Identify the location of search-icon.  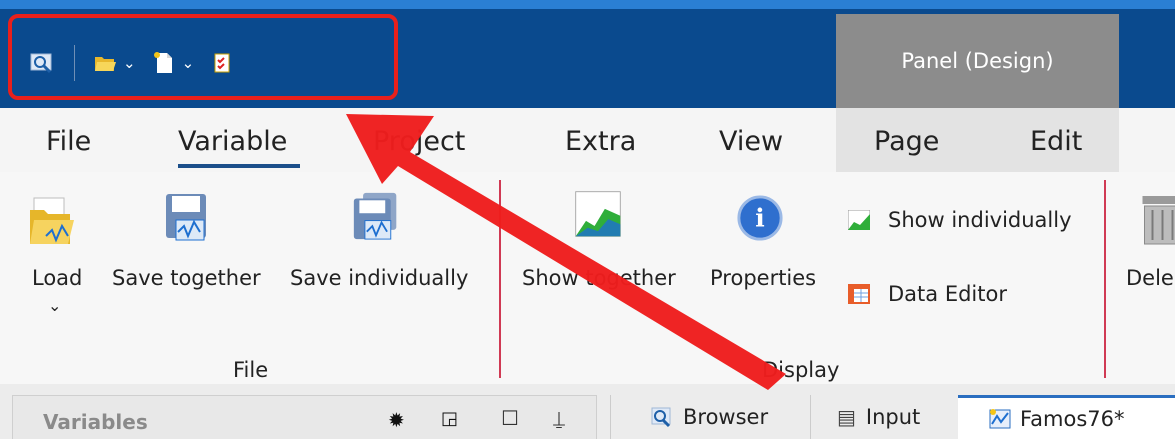
(661, 417).